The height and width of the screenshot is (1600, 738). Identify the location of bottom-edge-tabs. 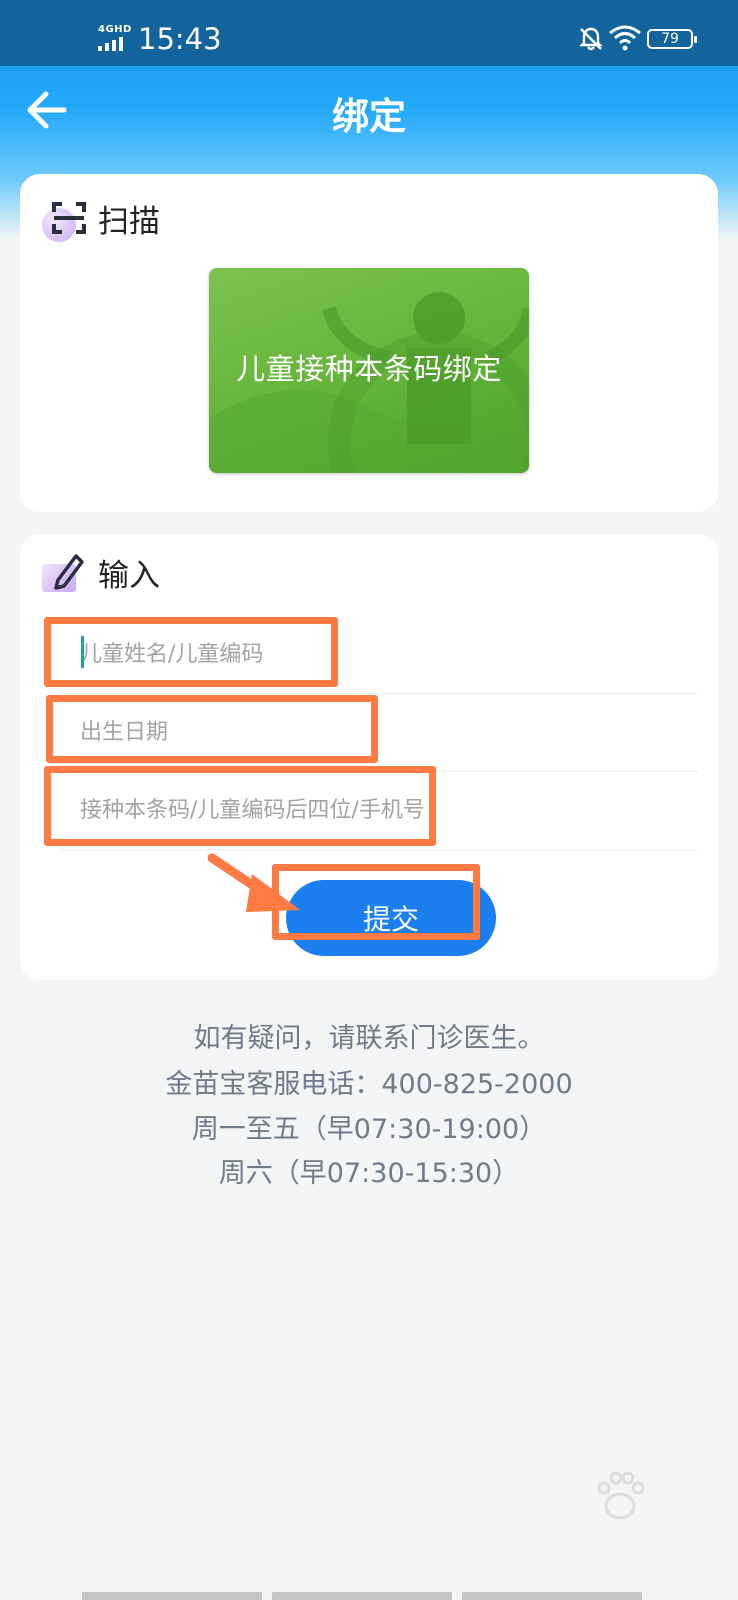
(362, 1596).